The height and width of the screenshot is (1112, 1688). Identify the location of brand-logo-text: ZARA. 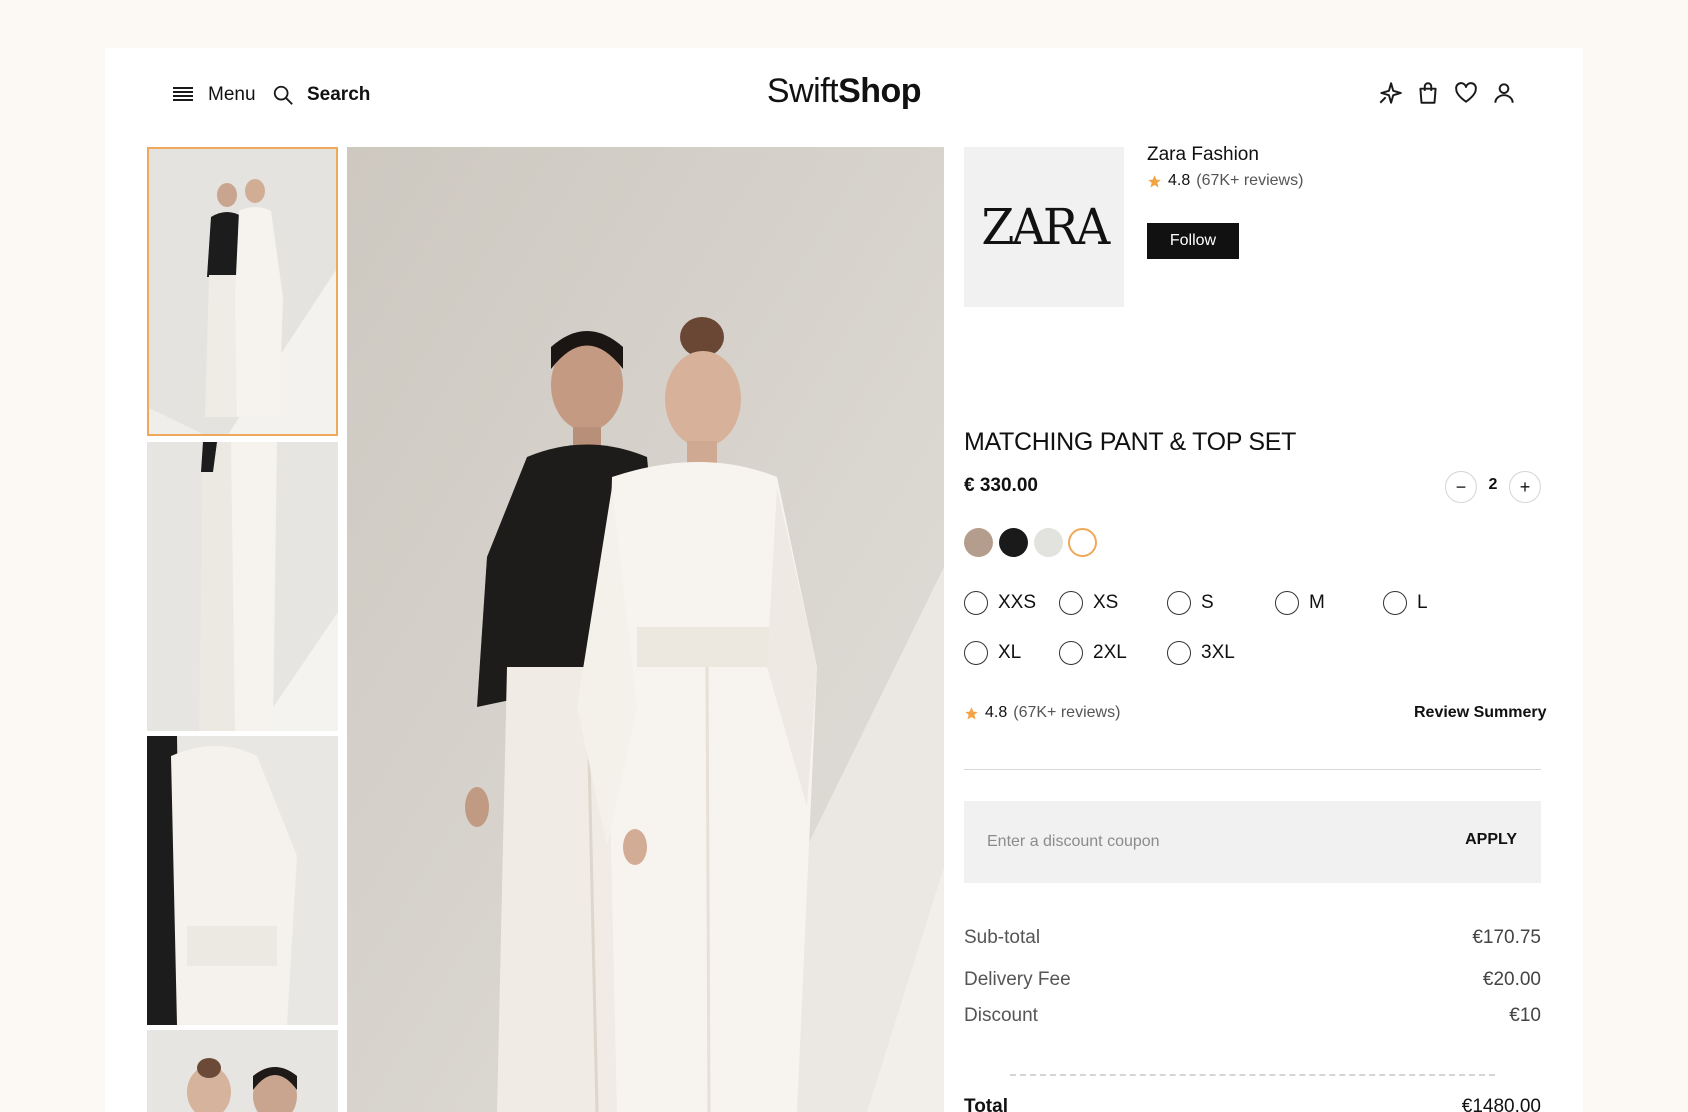
(1045, 227).